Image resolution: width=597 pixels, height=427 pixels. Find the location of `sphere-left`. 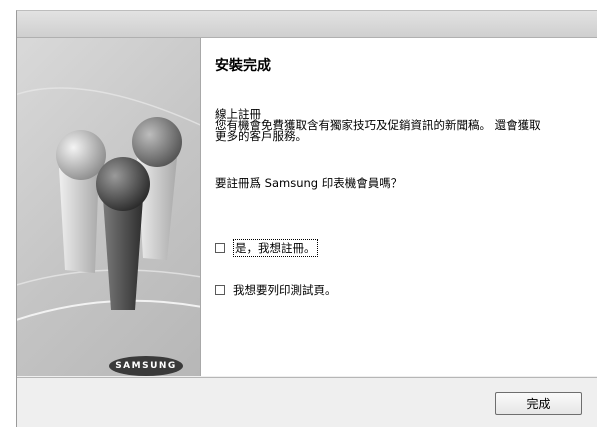

sphere-left is located at coordinates (81, 155).